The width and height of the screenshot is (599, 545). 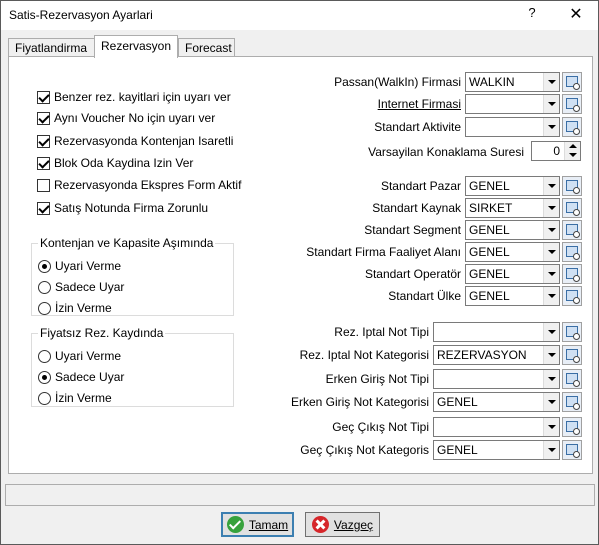 What do you see at coordinates (496, 427) in the screenshot?
I see `gec-tipi-combo` at bounding box center [496, 427].